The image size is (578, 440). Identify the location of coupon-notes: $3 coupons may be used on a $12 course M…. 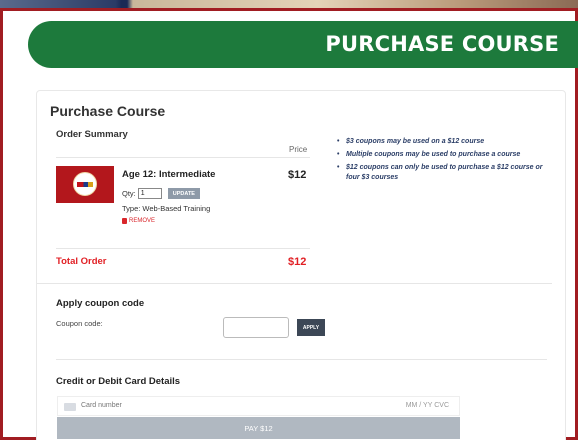
(447, 161).